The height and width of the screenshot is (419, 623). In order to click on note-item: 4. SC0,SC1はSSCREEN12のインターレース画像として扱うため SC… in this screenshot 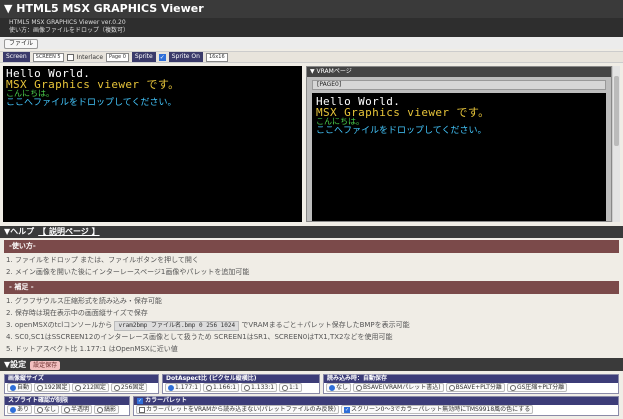, I will do `click(199, 337)`.